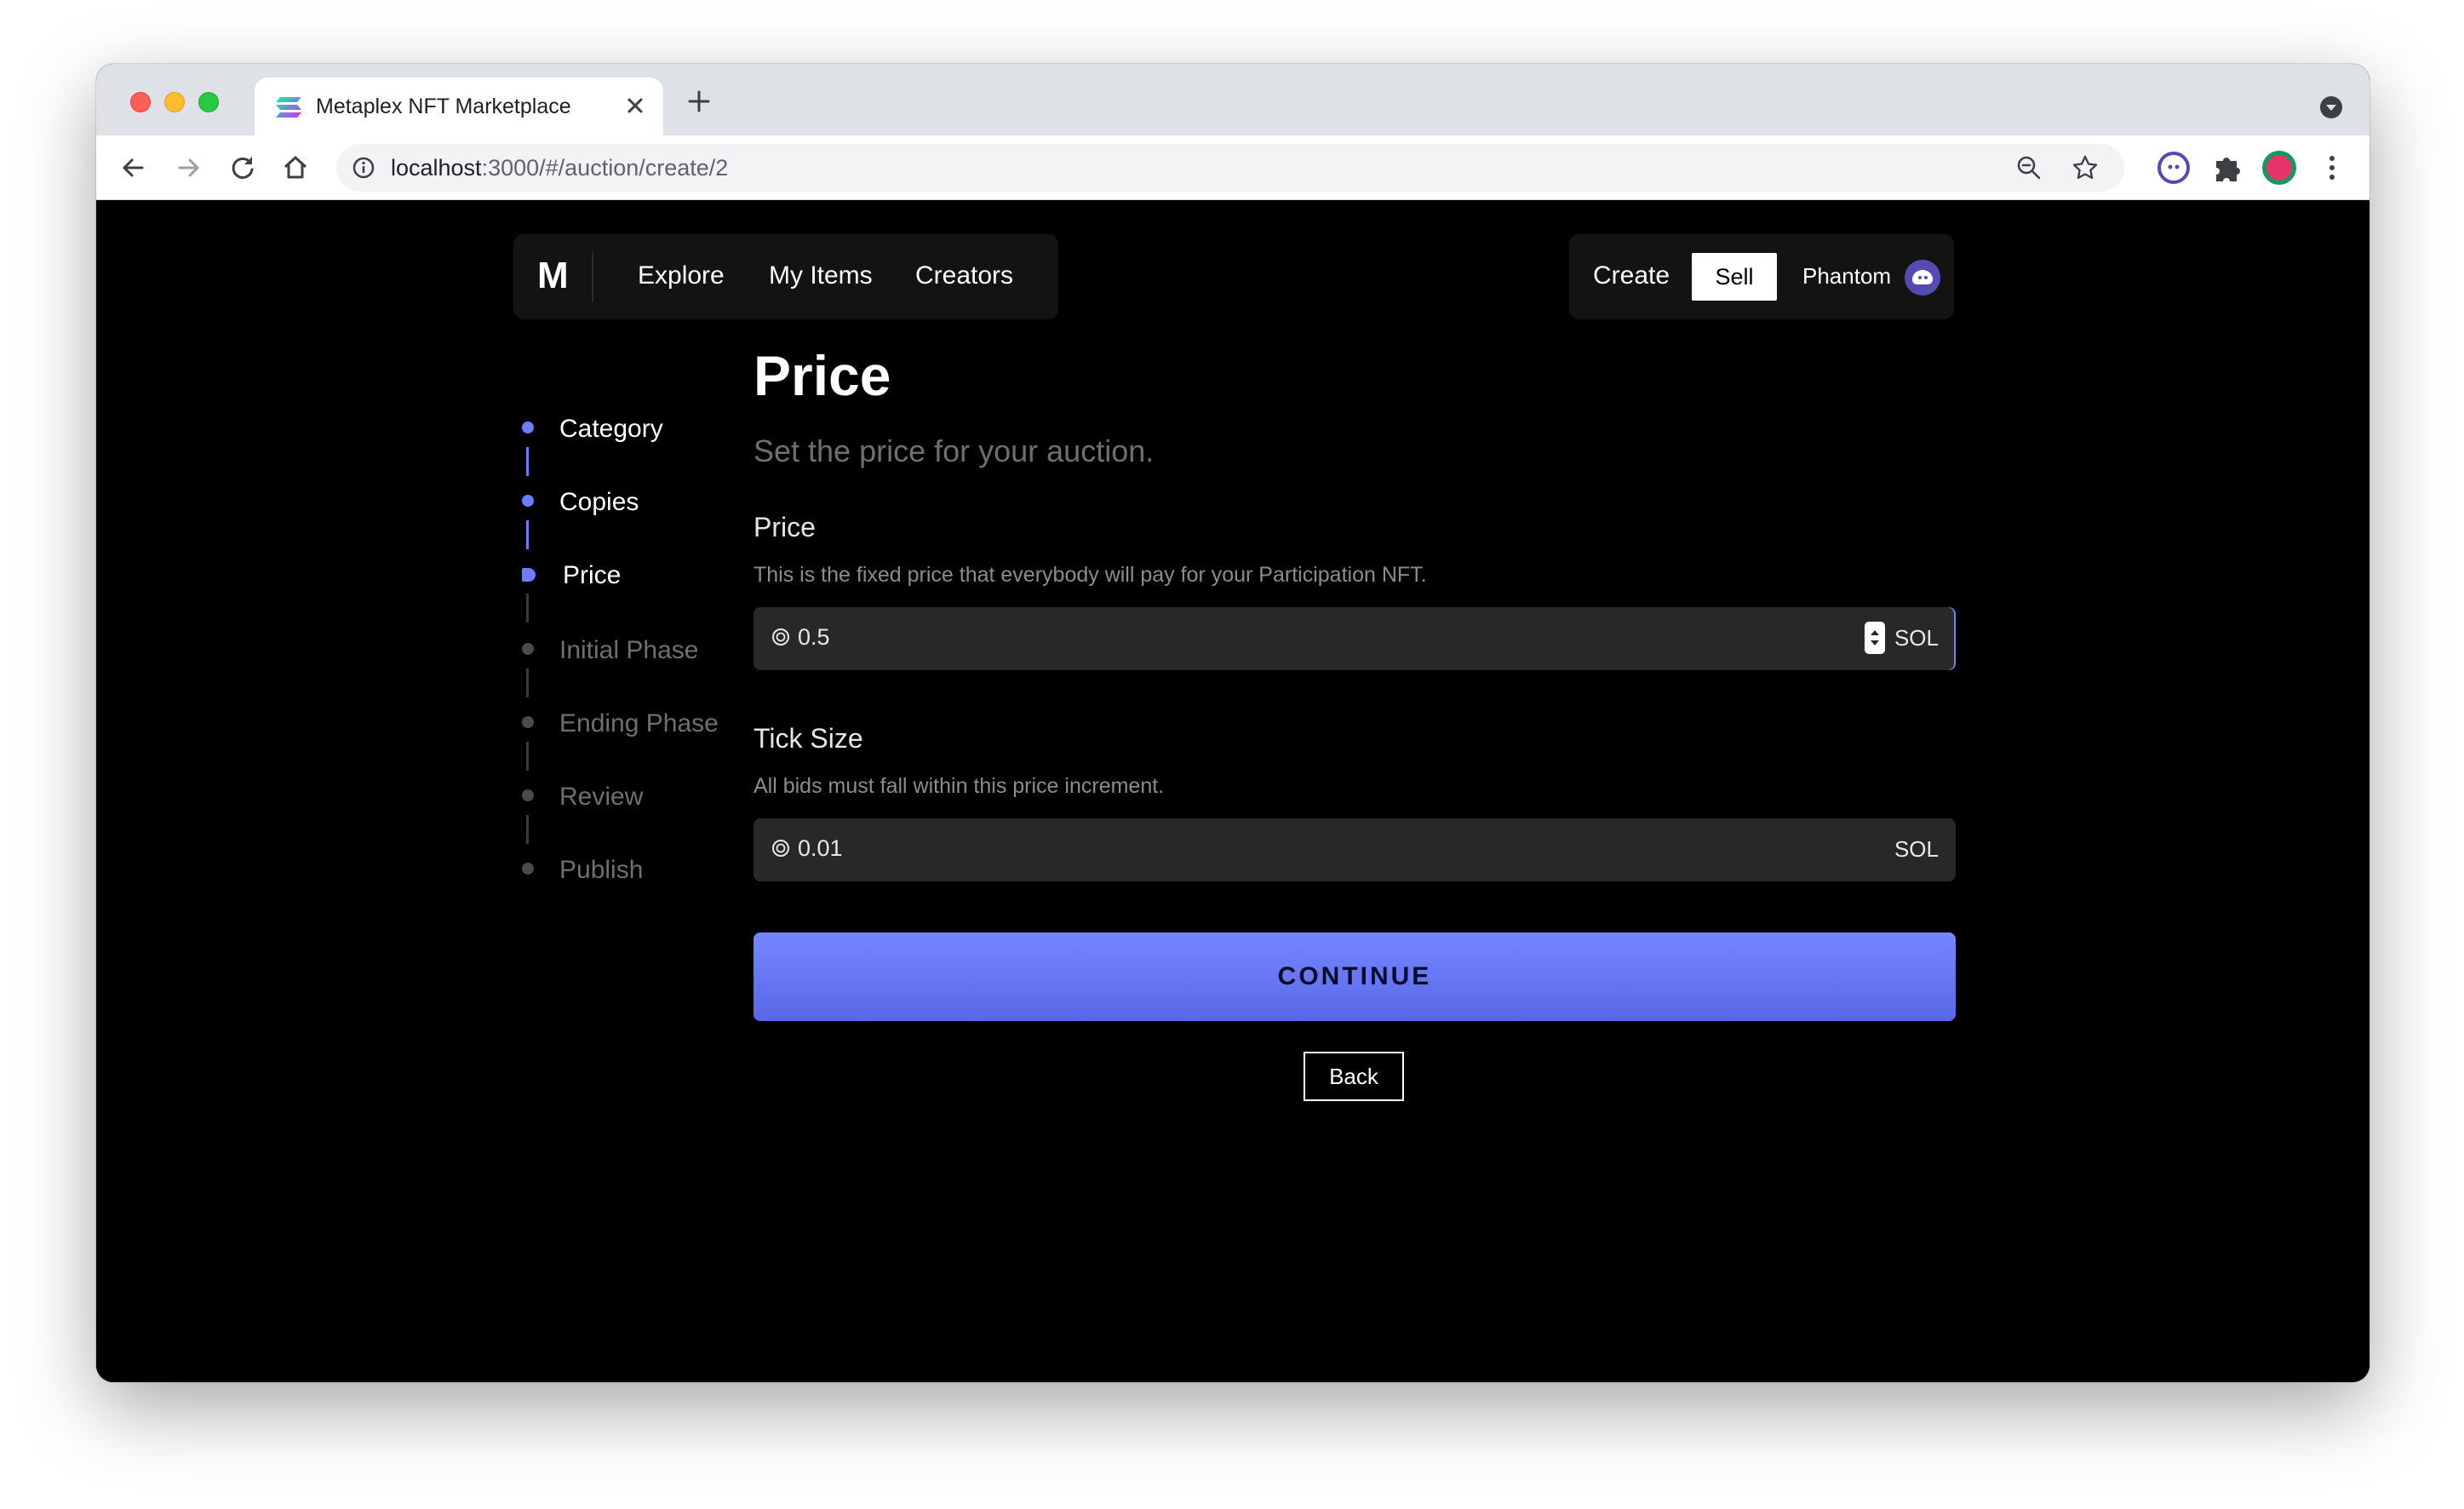 The height and width of the screenshot is (1509, 2464). What do you see at coordinates (954, 450) in the screenshot?
I see `page-subtitle: Set the price for your auction.` at bounding box center [954, 450].